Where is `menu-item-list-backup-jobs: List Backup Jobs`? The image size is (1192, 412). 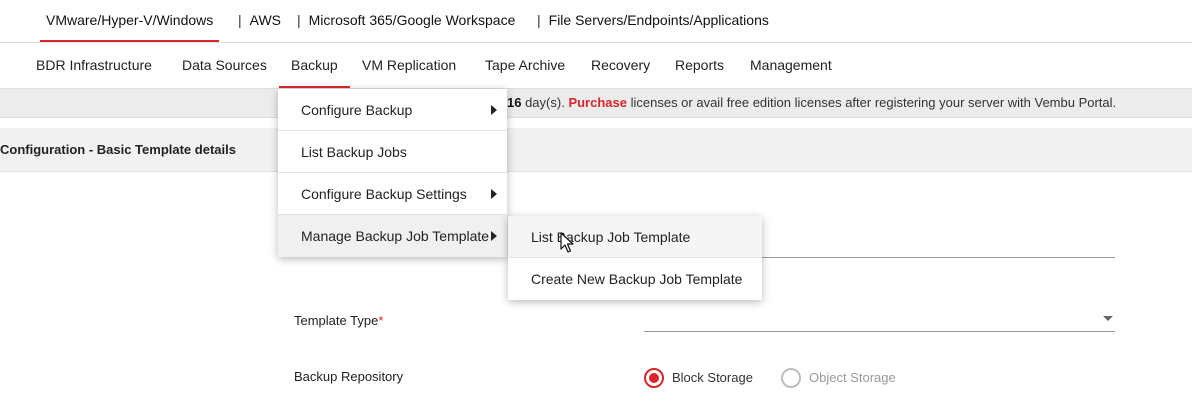 menu-item-list-backup-jobs: List Backup Jobs is located at coordinates (392, 152).